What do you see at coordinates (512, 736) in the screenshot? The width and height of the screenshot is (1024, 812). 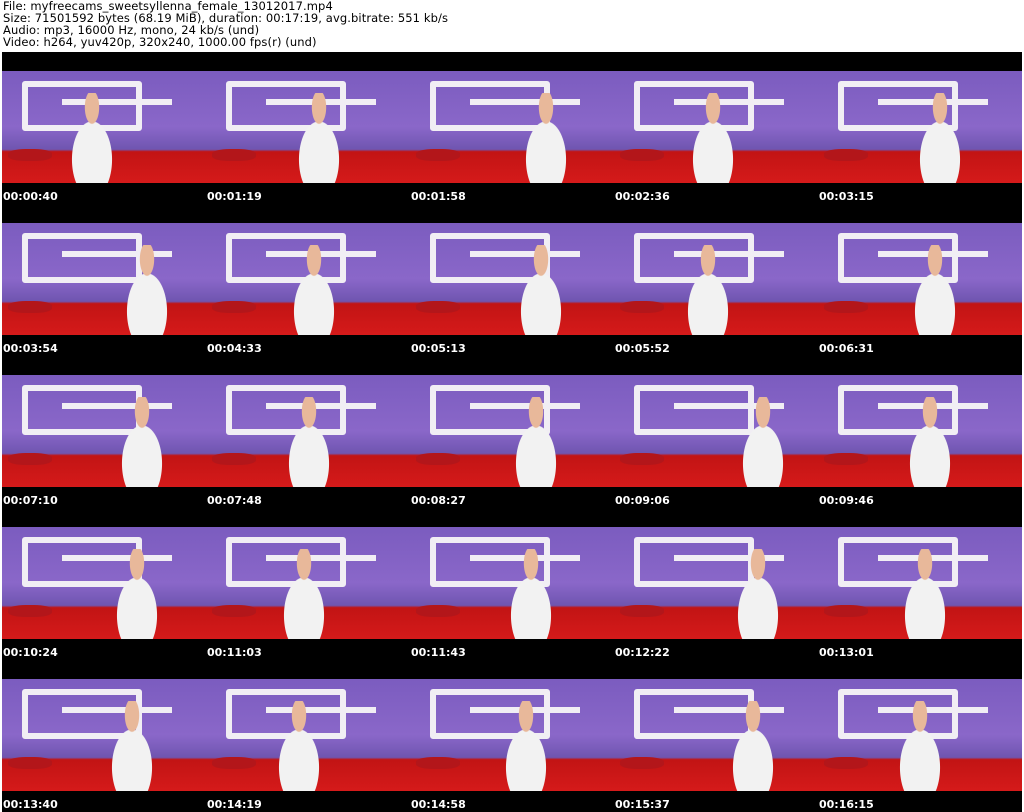 I see `thumbnail-cell: 00:14:58` at bounding box center [512, 736].